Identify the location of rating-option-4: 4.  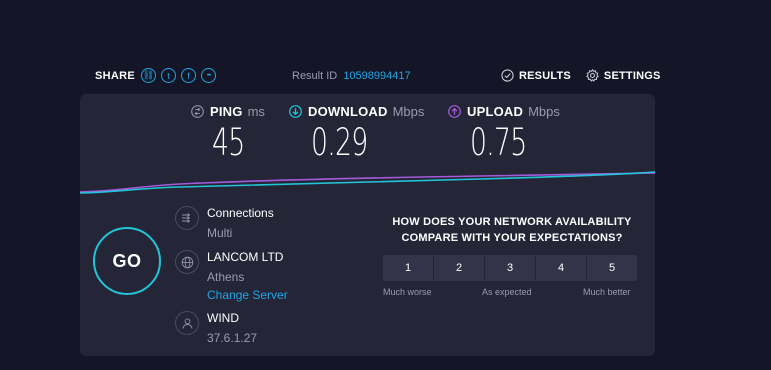
(561, 268).